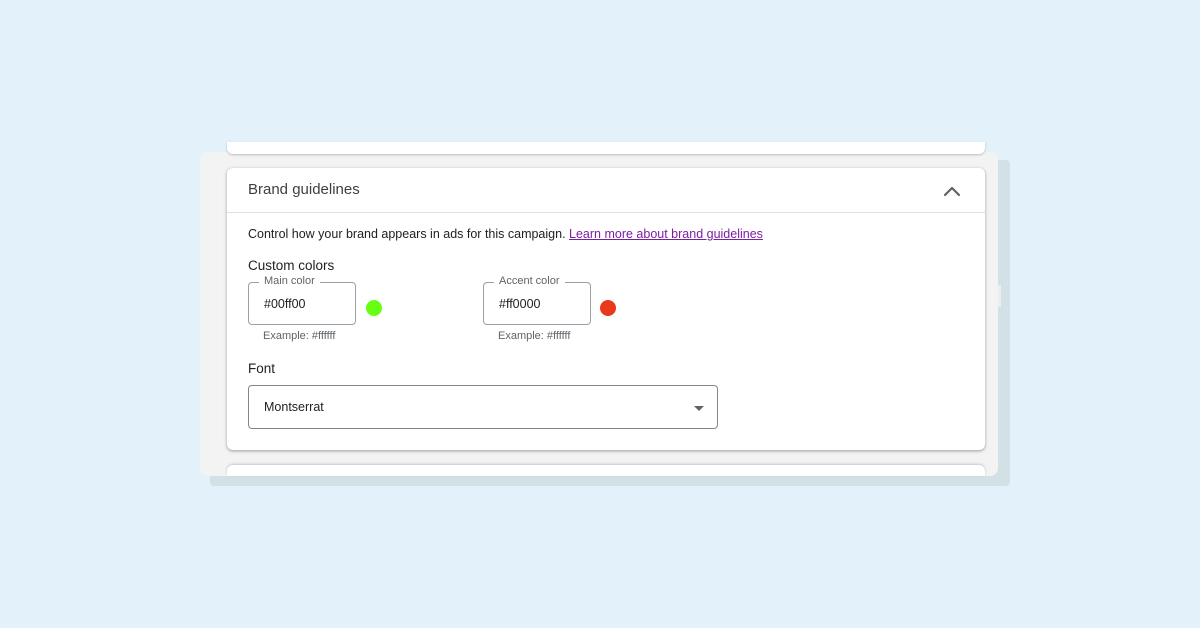 This screenshot has height=628, width=1200. What do you see at coordinates (529, 281) in the screenshot?
I see `accent-color-label: Accent color` at bounding box center [529, 281].